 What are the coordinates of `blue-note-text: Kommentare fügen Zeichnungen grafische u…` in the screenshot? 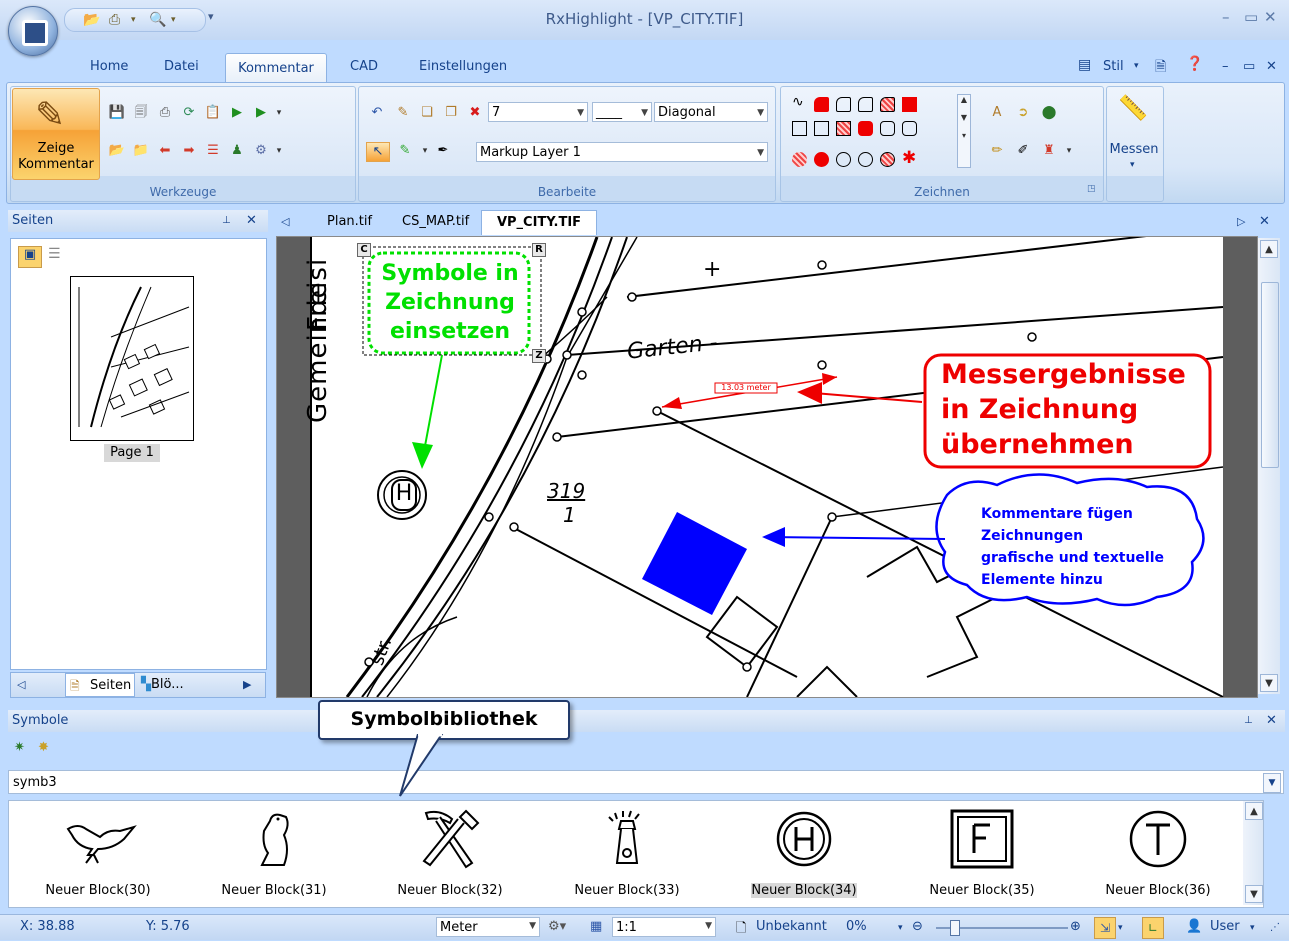 It's located at (1089, 547).